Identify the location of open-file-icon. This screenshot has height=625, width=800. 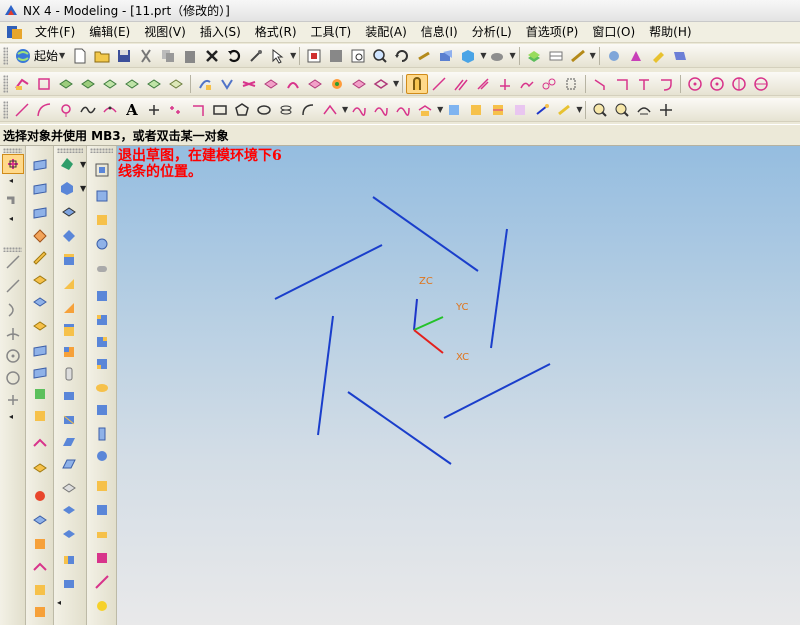
(102, 56).